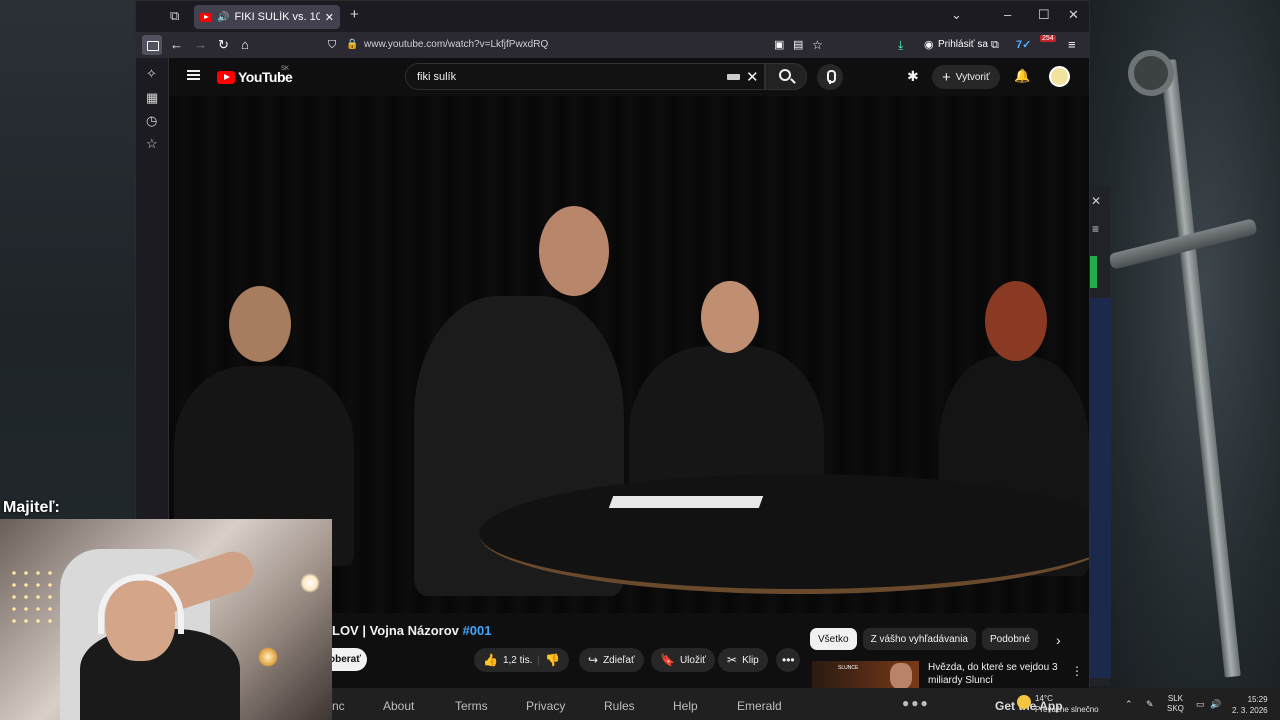 This screenshot has height=720, width=1280. Describe the element at coordinates (151, 74) in the screenshot. I see `ai-sparkle-icon: ✧` at that location.